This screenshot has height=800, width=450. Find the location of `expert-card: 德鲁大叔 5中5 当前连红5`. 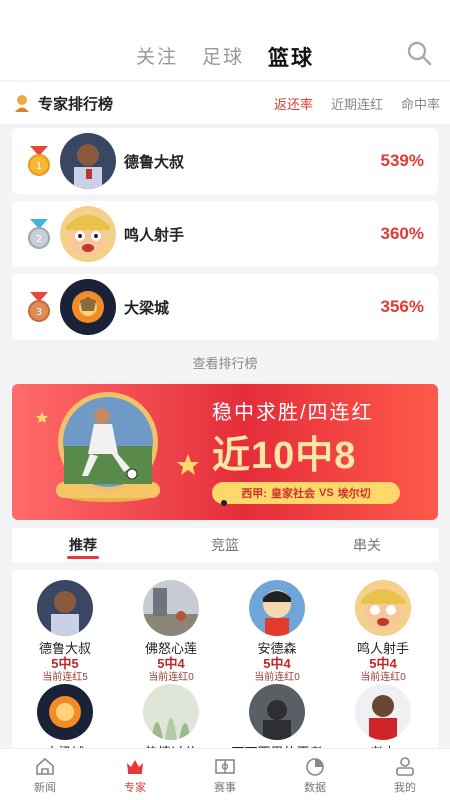

expert-card: 德鲁大叔 5中5 当前连红5 is located at coordinates (65, 632).